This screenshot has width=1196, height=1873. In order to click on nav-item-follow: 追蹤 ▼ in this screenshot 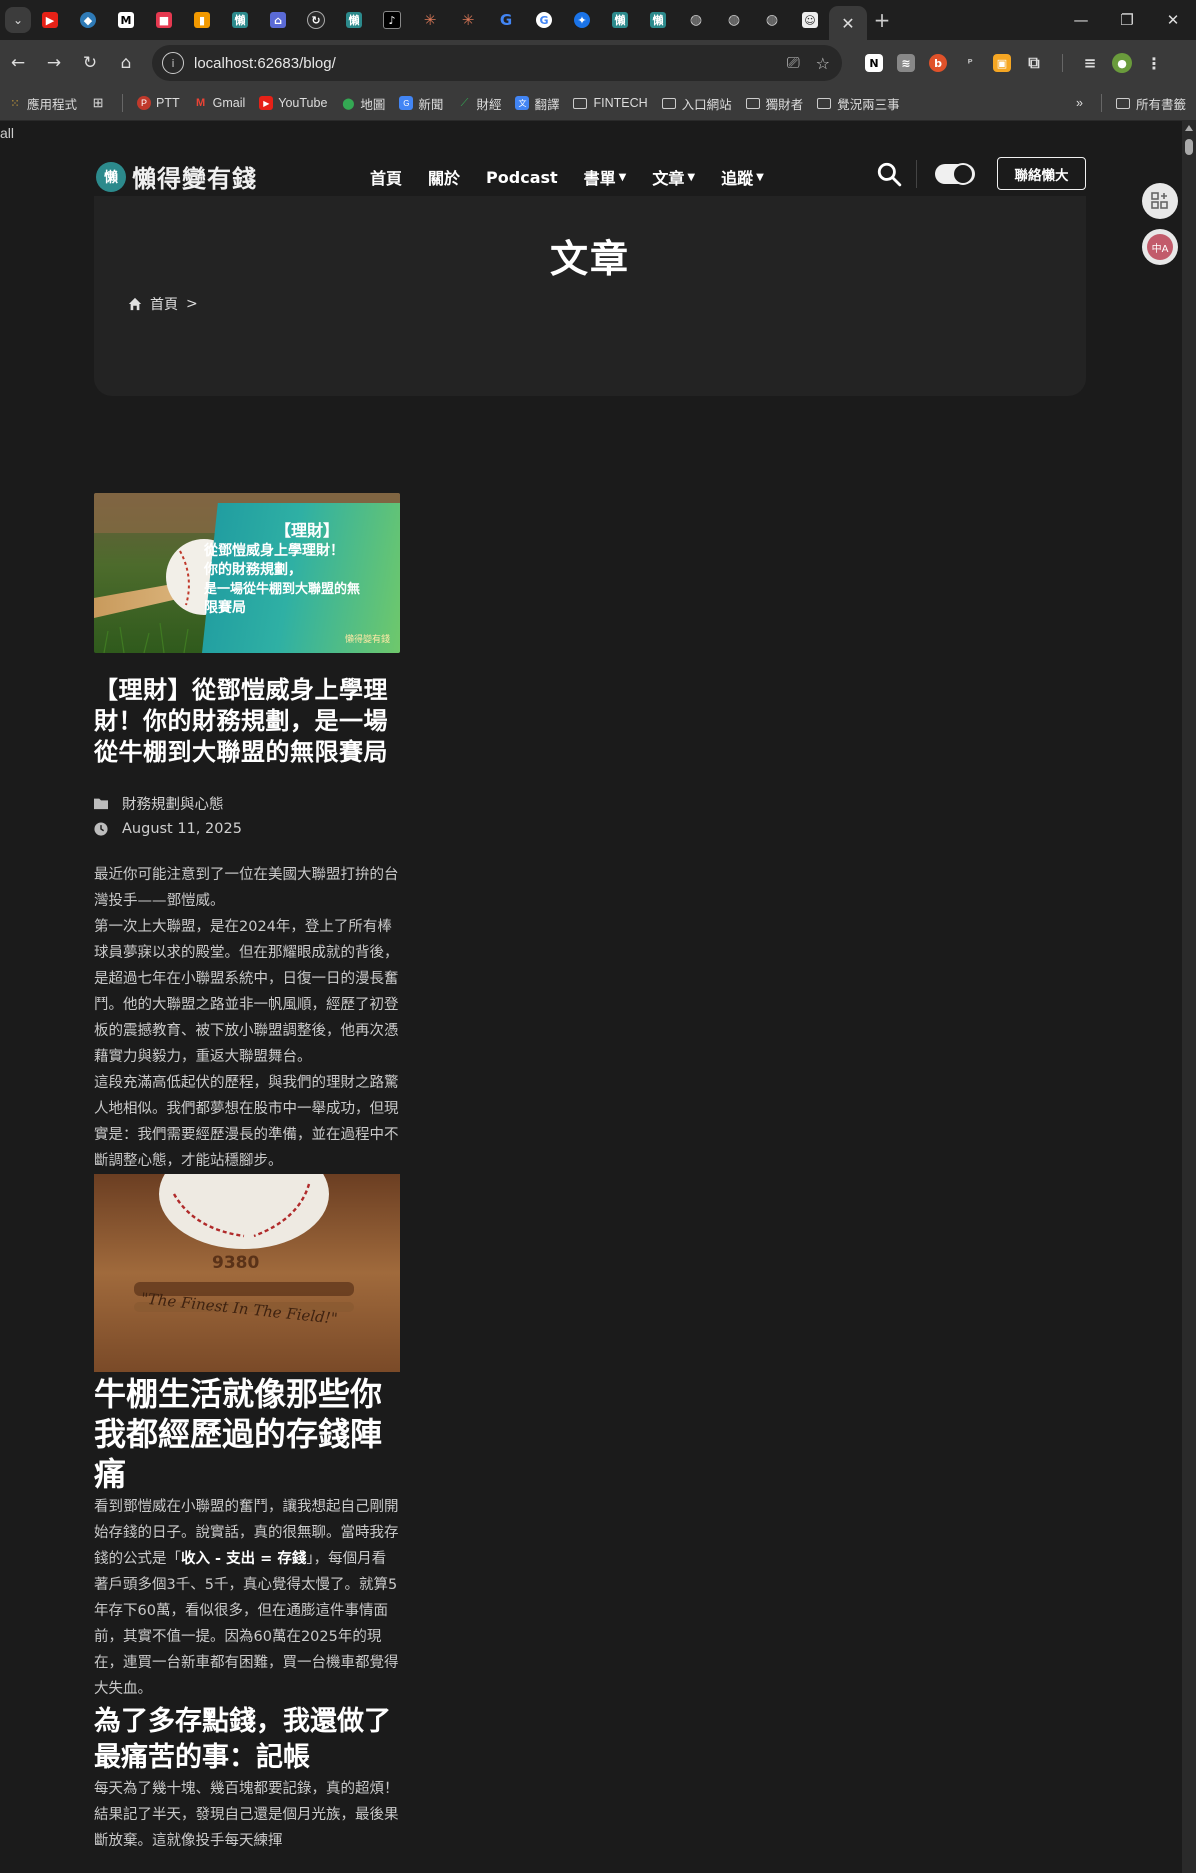, I will do `click(742, 177)`.